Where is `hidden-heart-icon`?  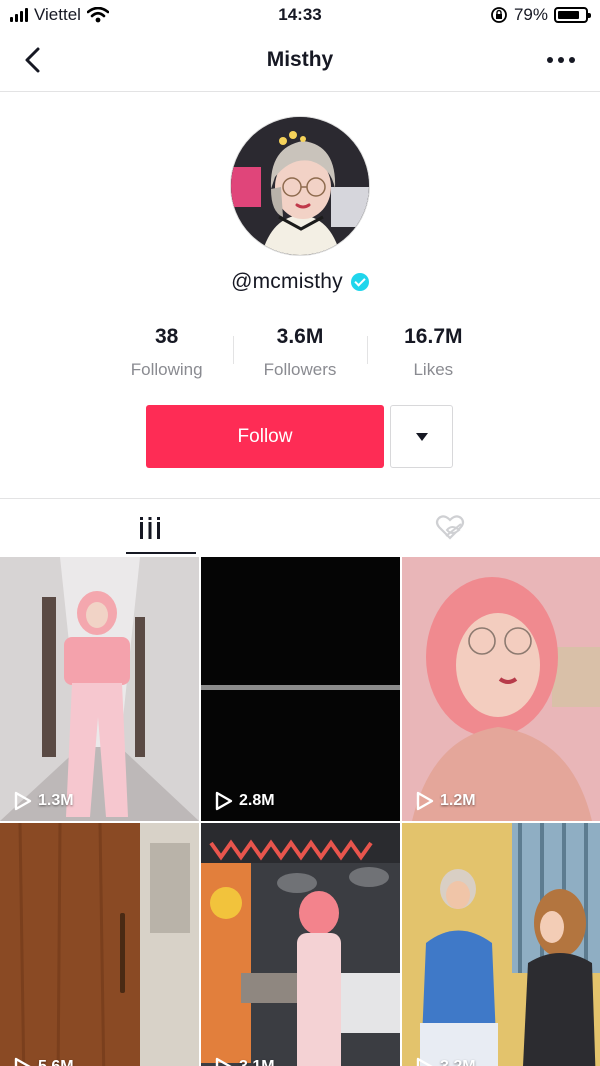
hidden-heart-icon is located at coordinates (450, 527).